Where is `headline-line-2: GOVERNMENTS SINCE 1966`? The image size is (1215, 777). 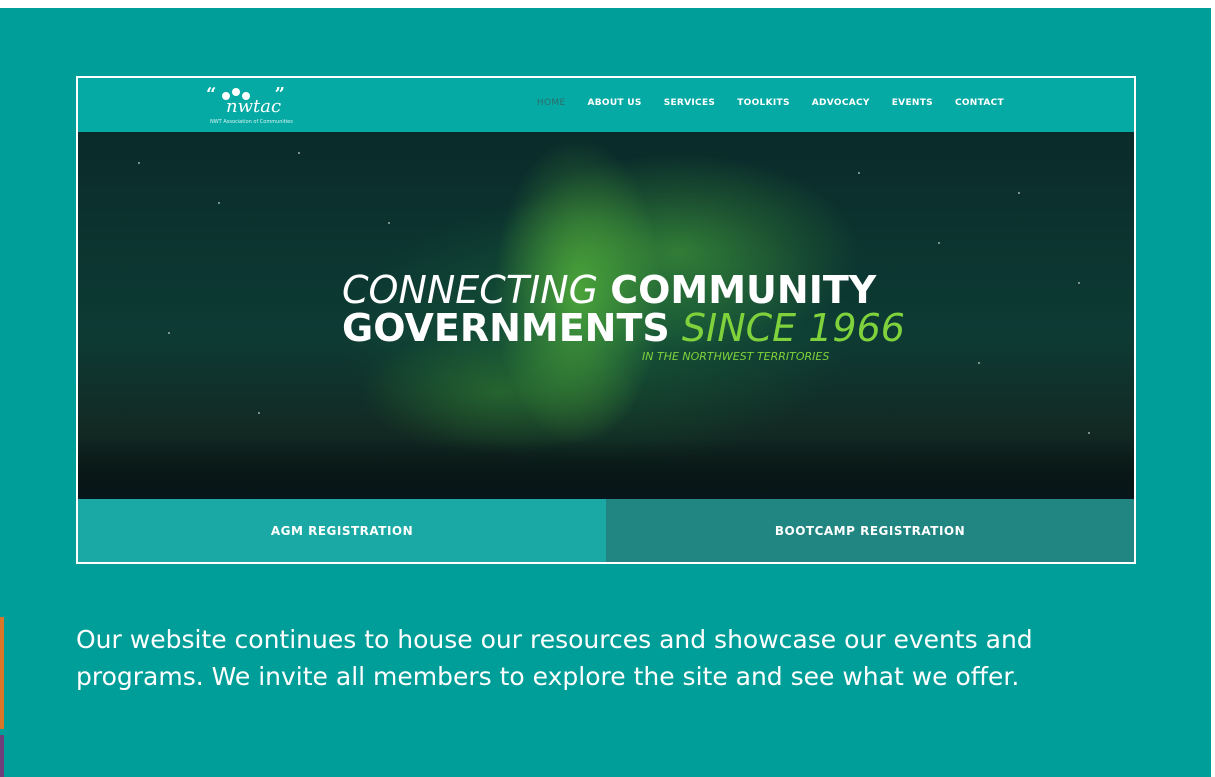 headline-line-2: GOVERNMENTS SINCE 1966 is located at coordinates (623, 328).